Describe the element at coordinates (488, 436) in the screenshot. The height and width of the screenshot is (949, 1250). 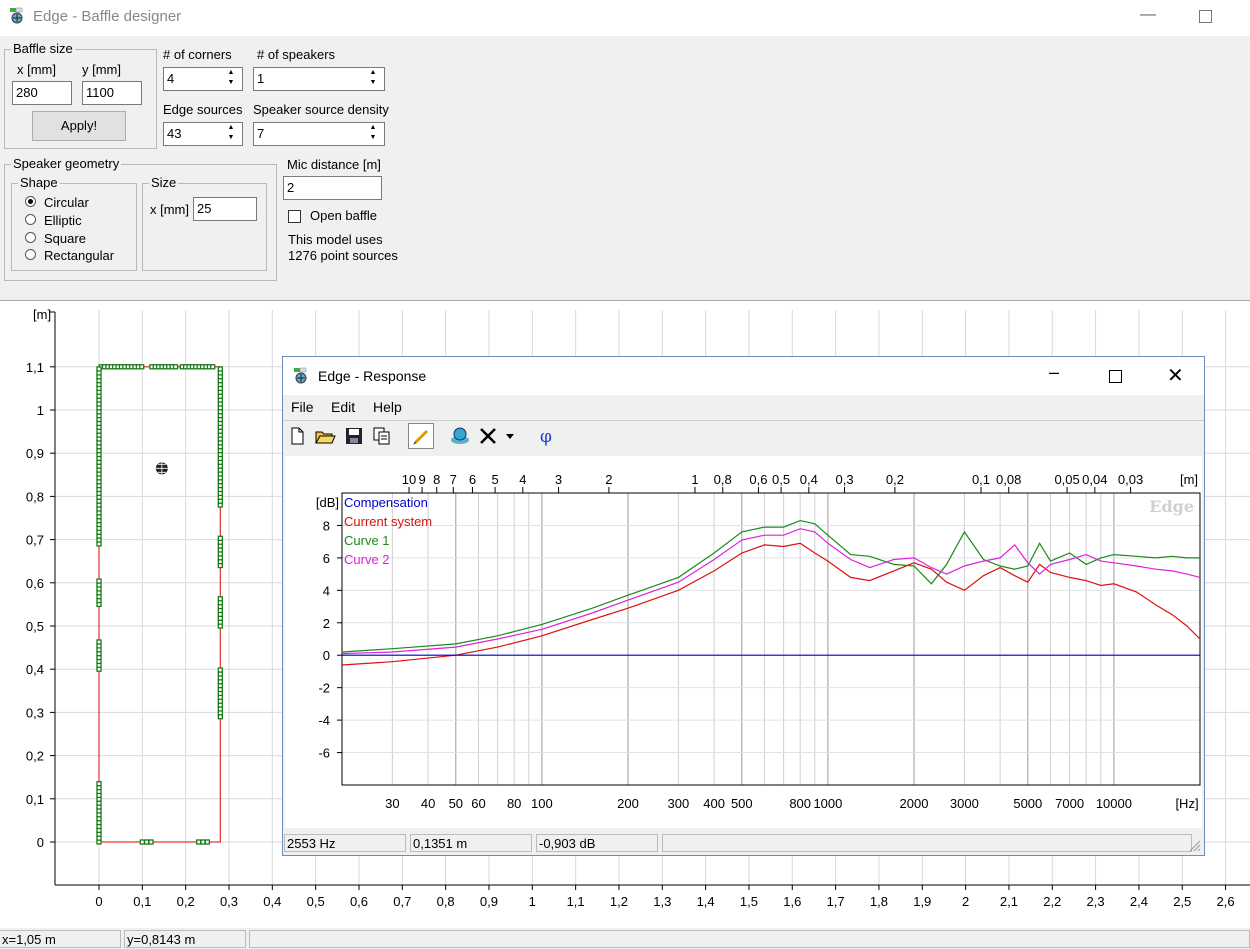
I see `delete-icon` at that location.